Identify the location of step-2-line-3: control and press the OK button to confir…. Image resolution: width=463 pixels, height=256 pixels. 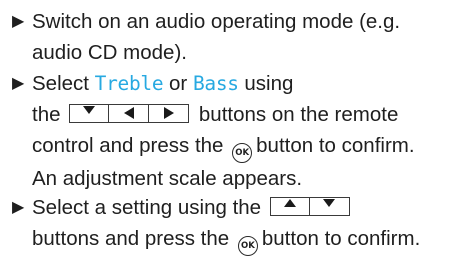
(247, 146).